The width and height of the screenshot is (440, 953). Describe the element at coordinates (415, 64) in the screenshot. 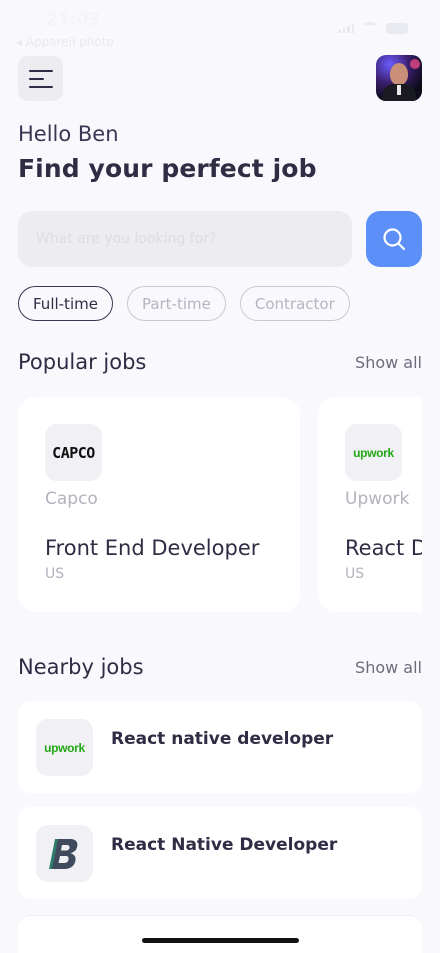

I see `avatar-light` at that location.